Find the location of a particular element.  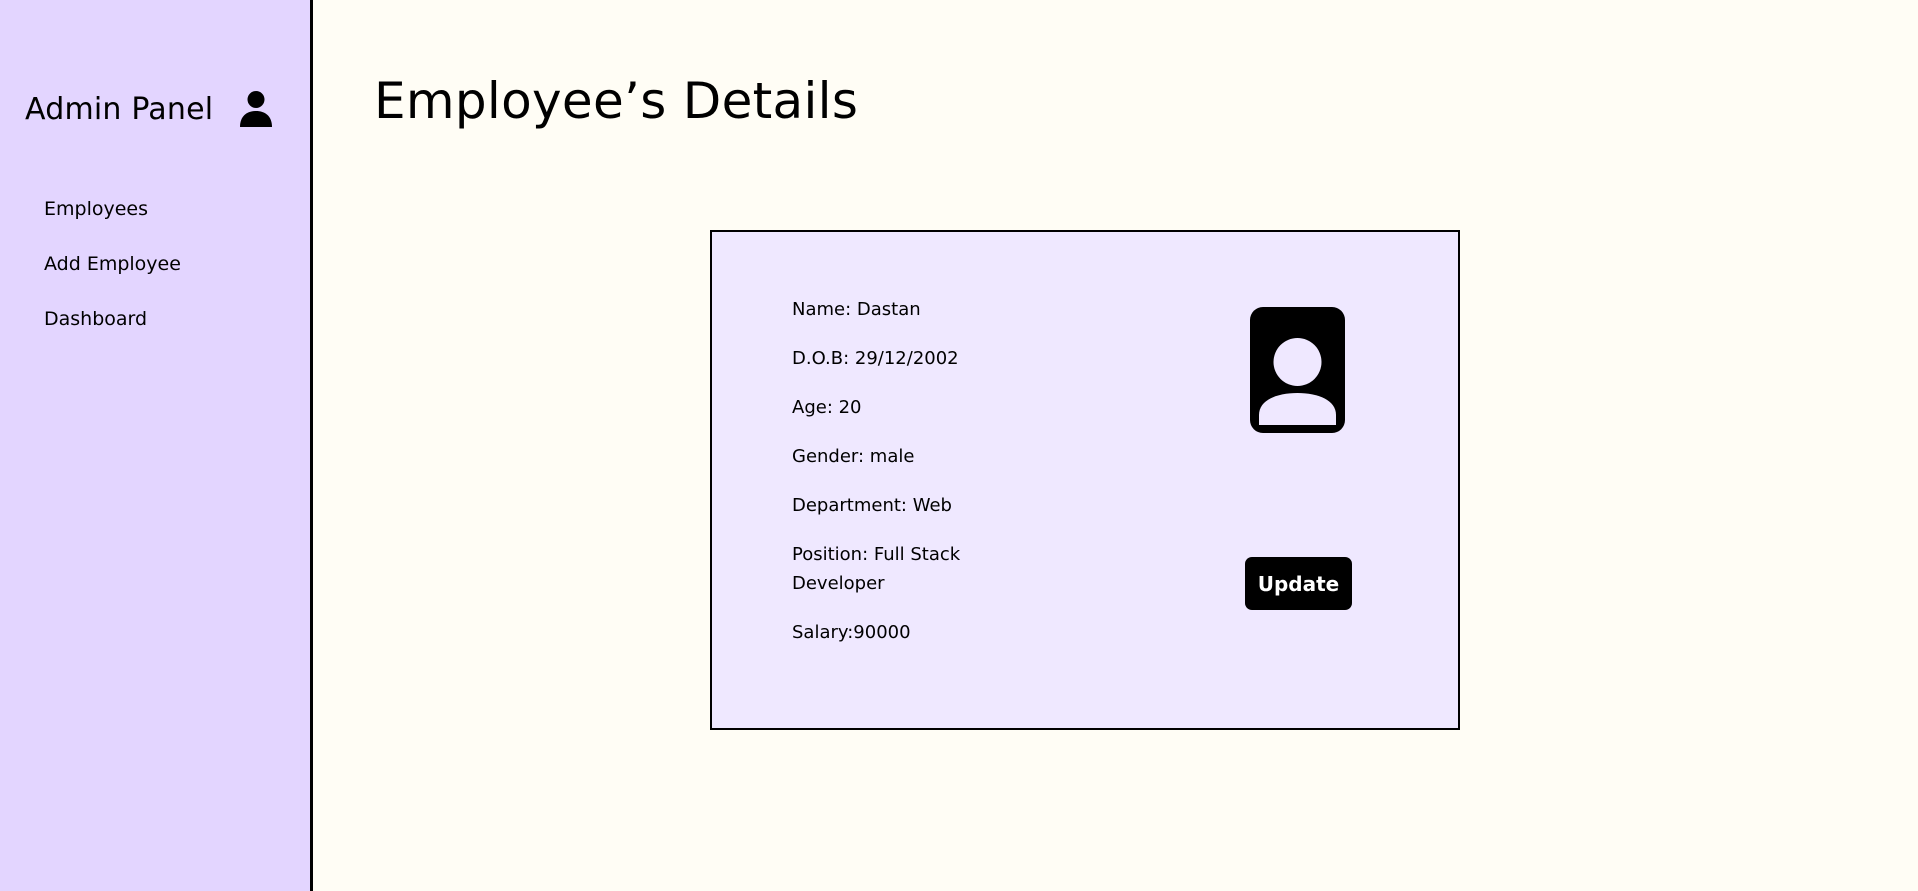

employee-name: Name: Dastan is located at coordinates (856, 309).